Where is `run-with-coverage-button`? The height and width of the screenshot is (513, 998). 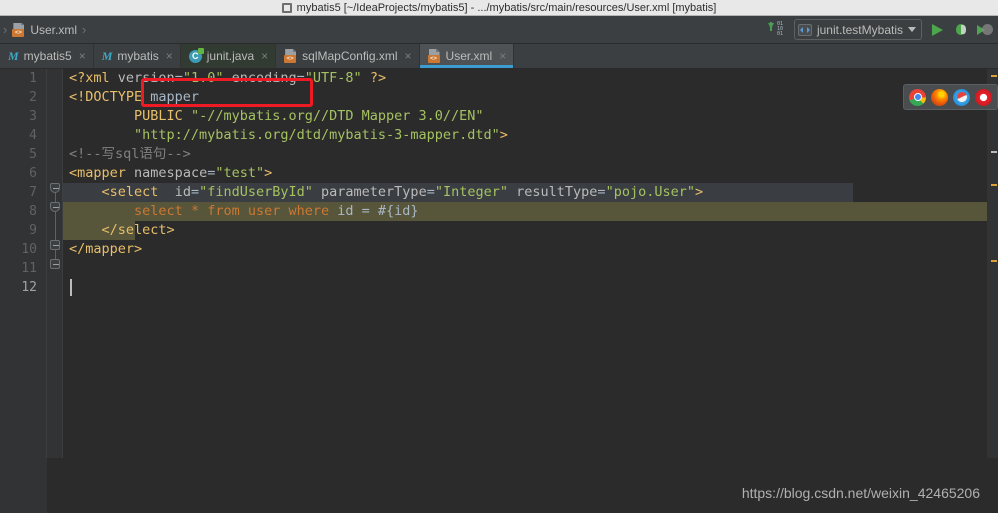
run-with-coverage-button is located at coordinates (985, 30).